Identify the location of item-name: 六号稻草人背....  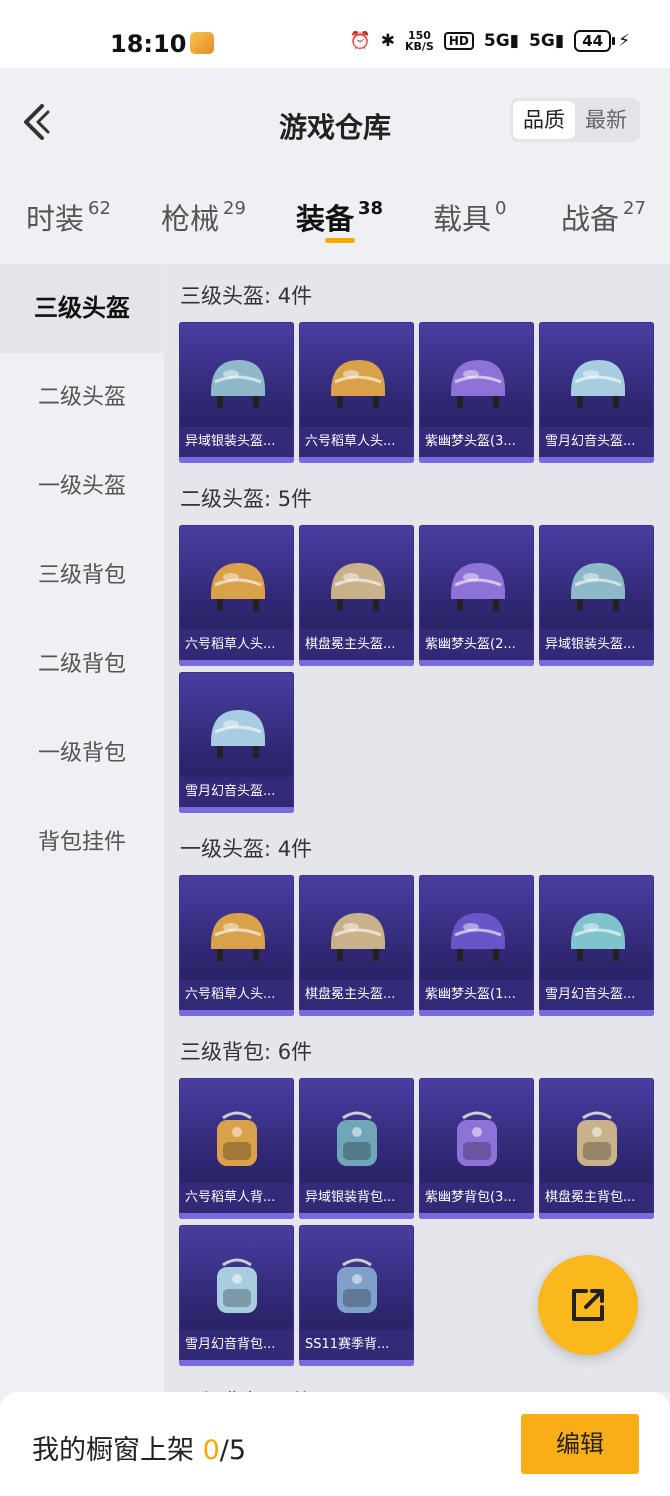
(236, 1198).